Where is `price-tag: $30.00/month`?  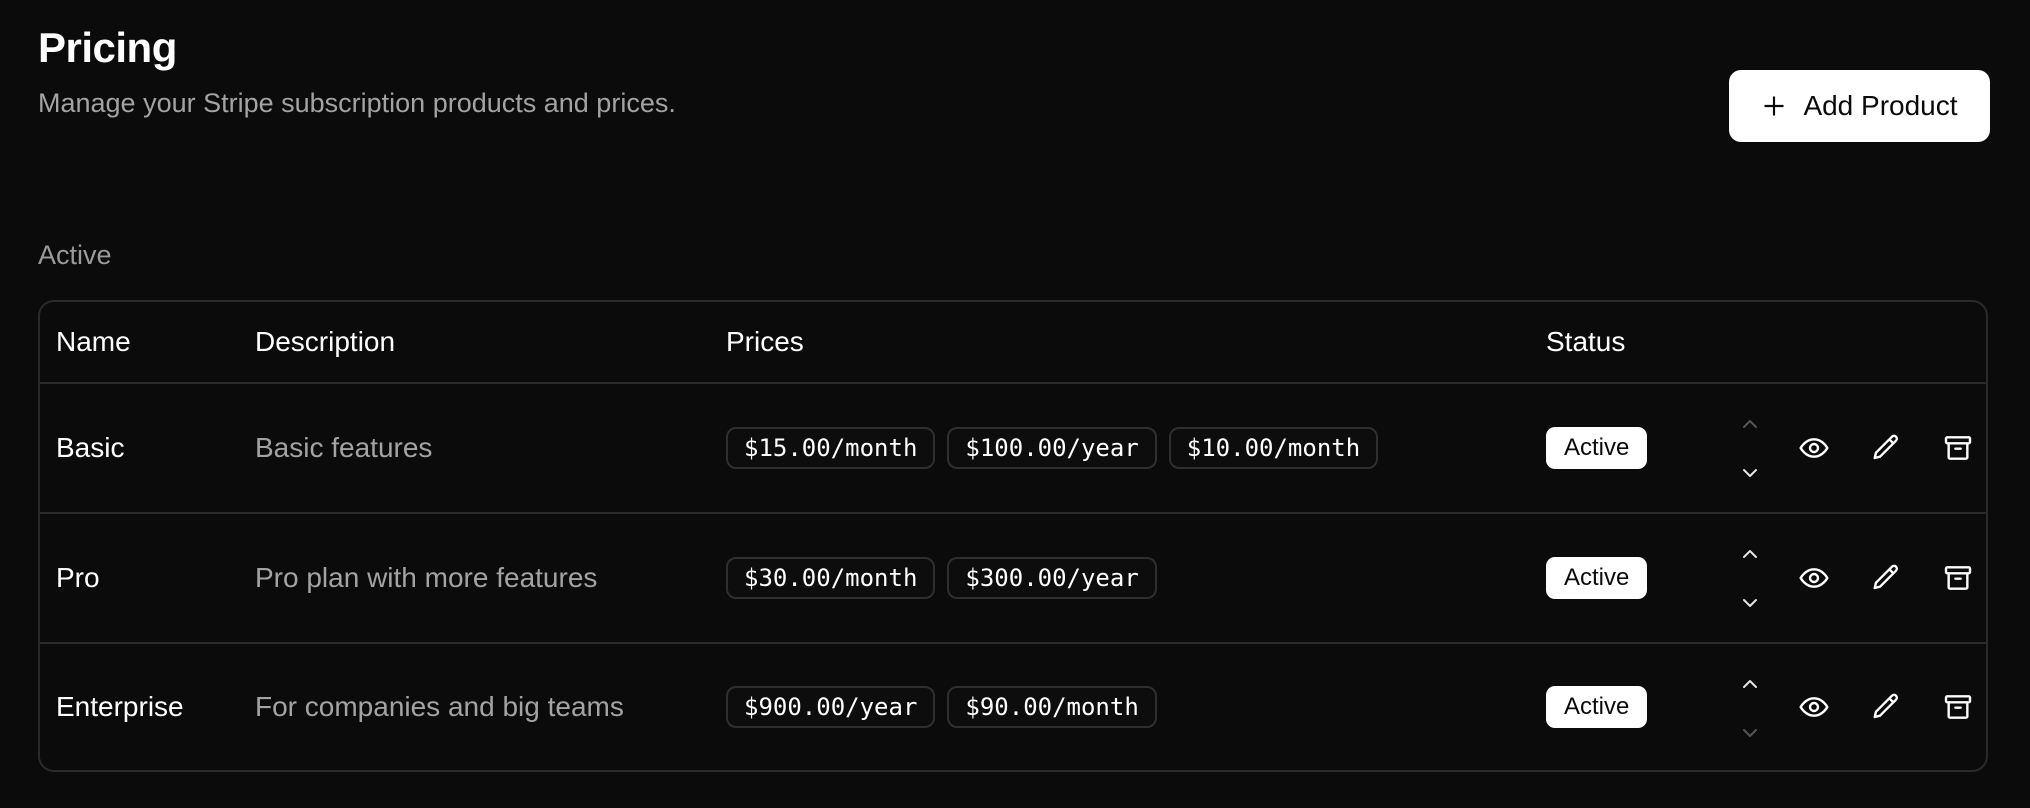
price-tag: $30.00/month is located at coordinates (831, 578).